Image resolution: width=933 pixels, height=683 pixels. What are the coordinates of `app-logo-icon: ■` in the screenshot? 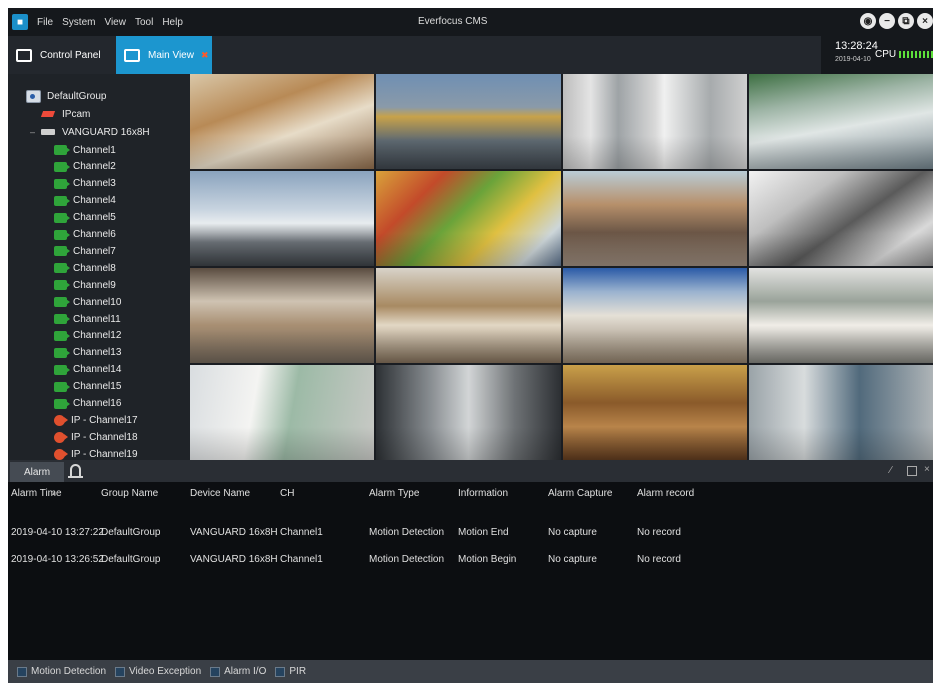 It's located at (20, 22).